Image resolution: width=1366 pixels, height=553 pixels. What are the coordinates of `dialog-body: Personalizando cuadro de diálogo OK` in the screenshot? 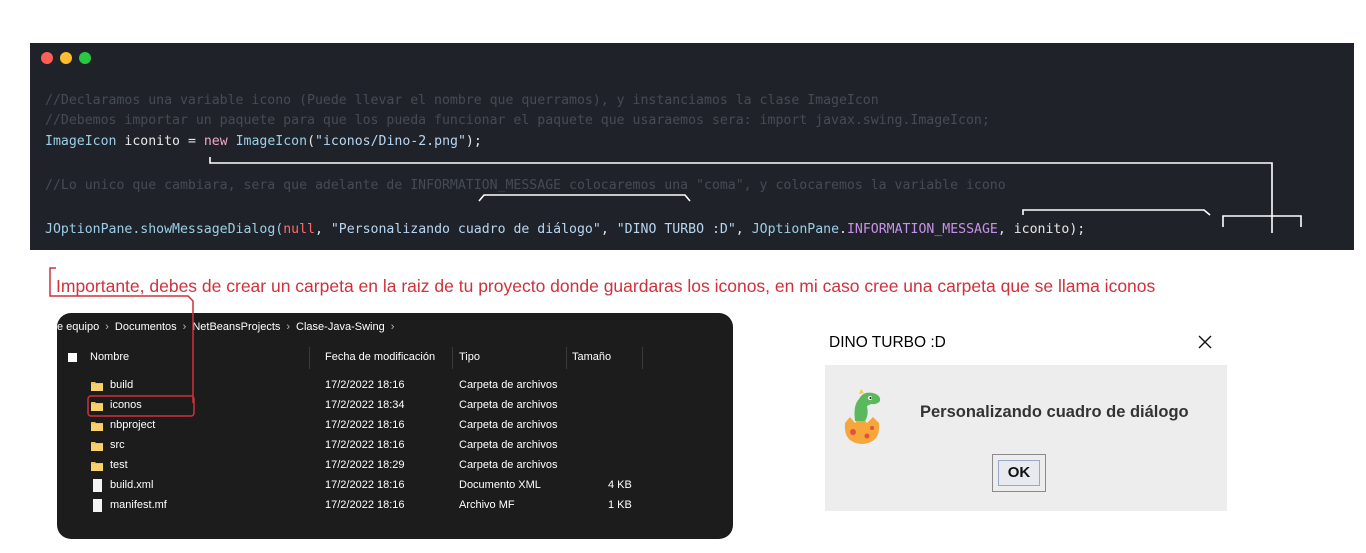 It's located at (1026, 438).